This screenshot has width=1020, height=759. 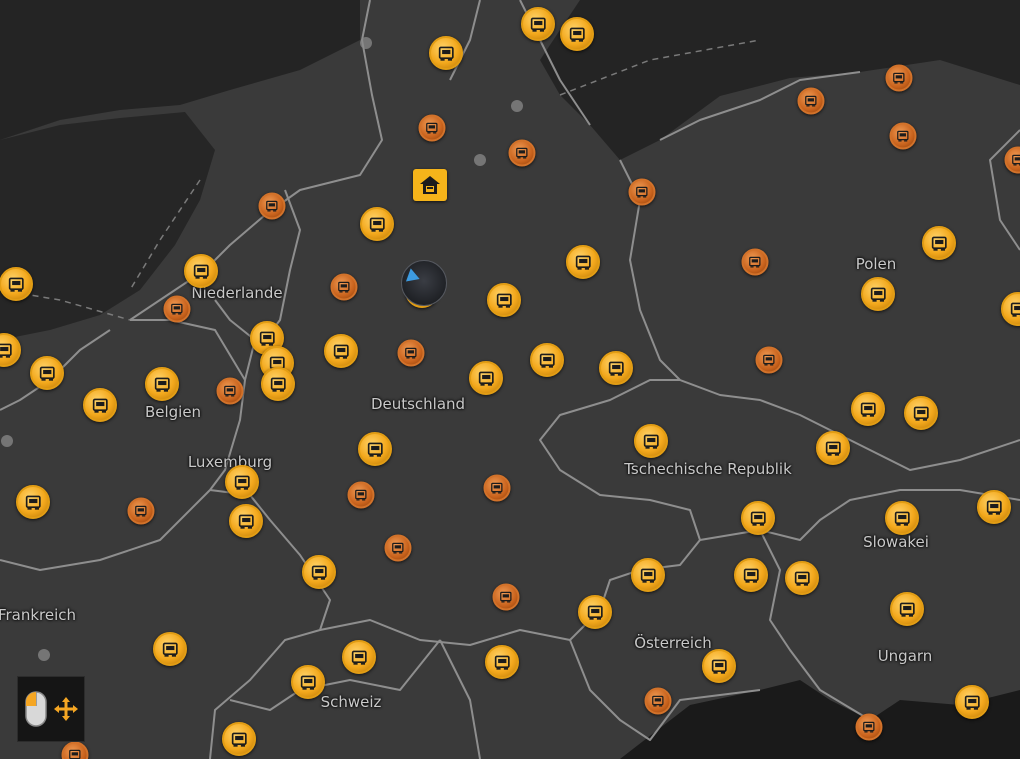 What do you see at coordinates (430, 185) in the screenshot?
I see `garage-icon` at bounding box center [430, 185].